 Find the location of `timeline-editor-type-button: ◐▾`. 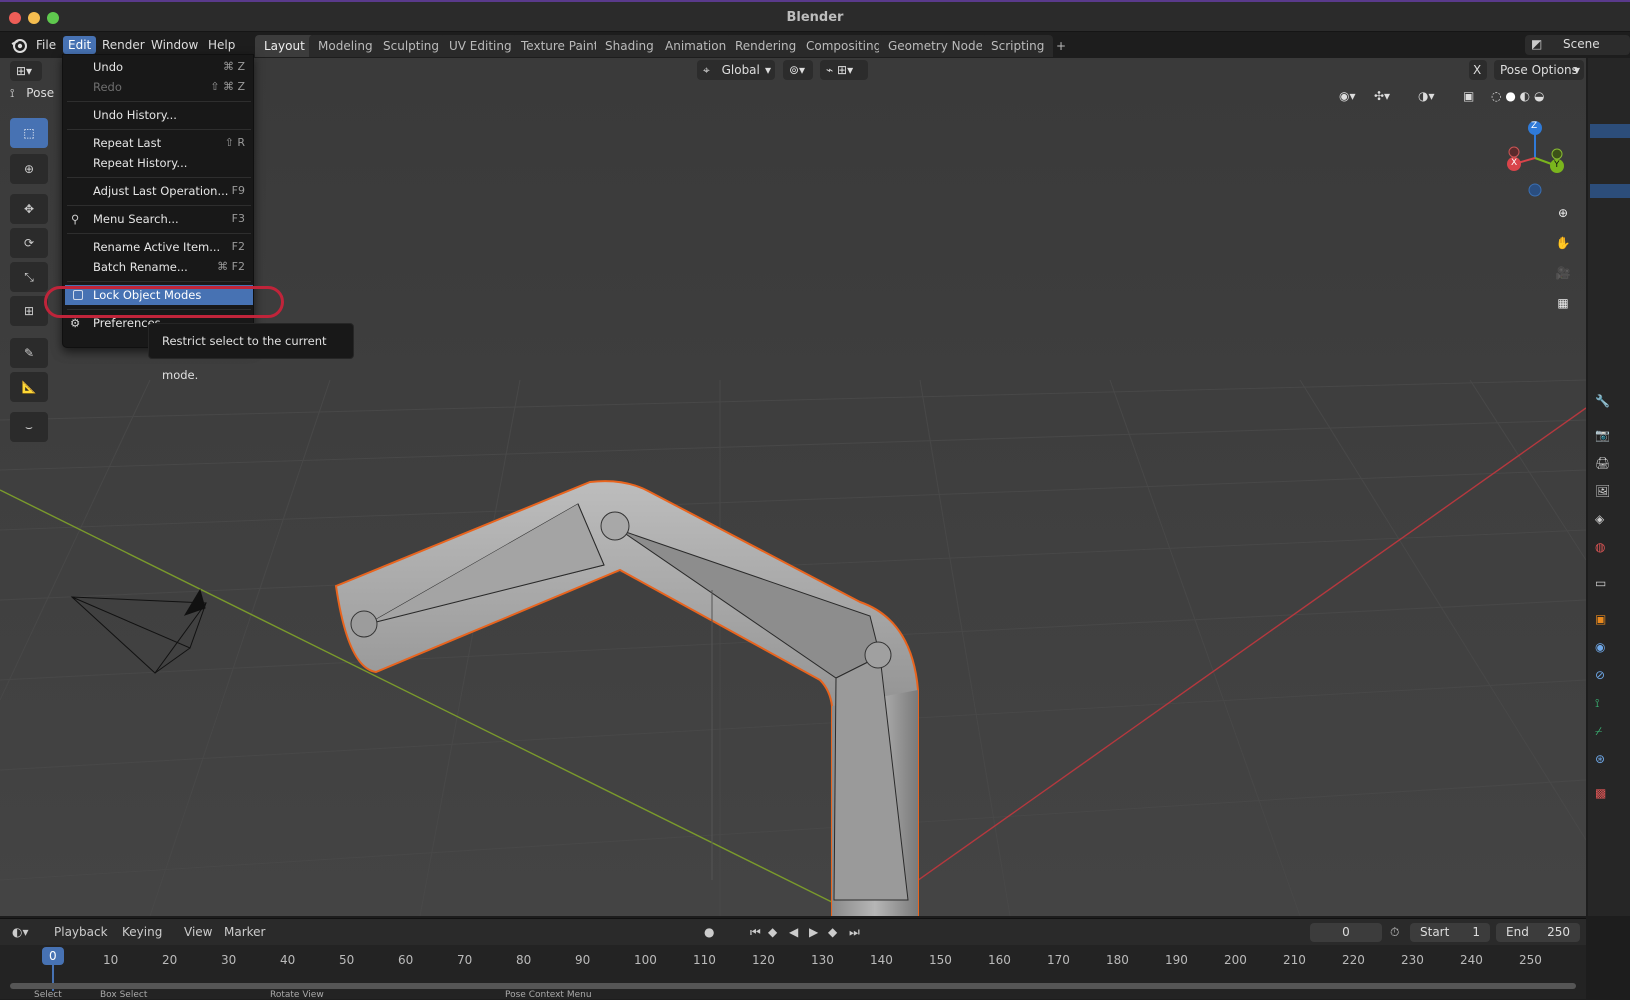

timeline-editor-type-button: ◐▾ is located at coordinates (20, 932).